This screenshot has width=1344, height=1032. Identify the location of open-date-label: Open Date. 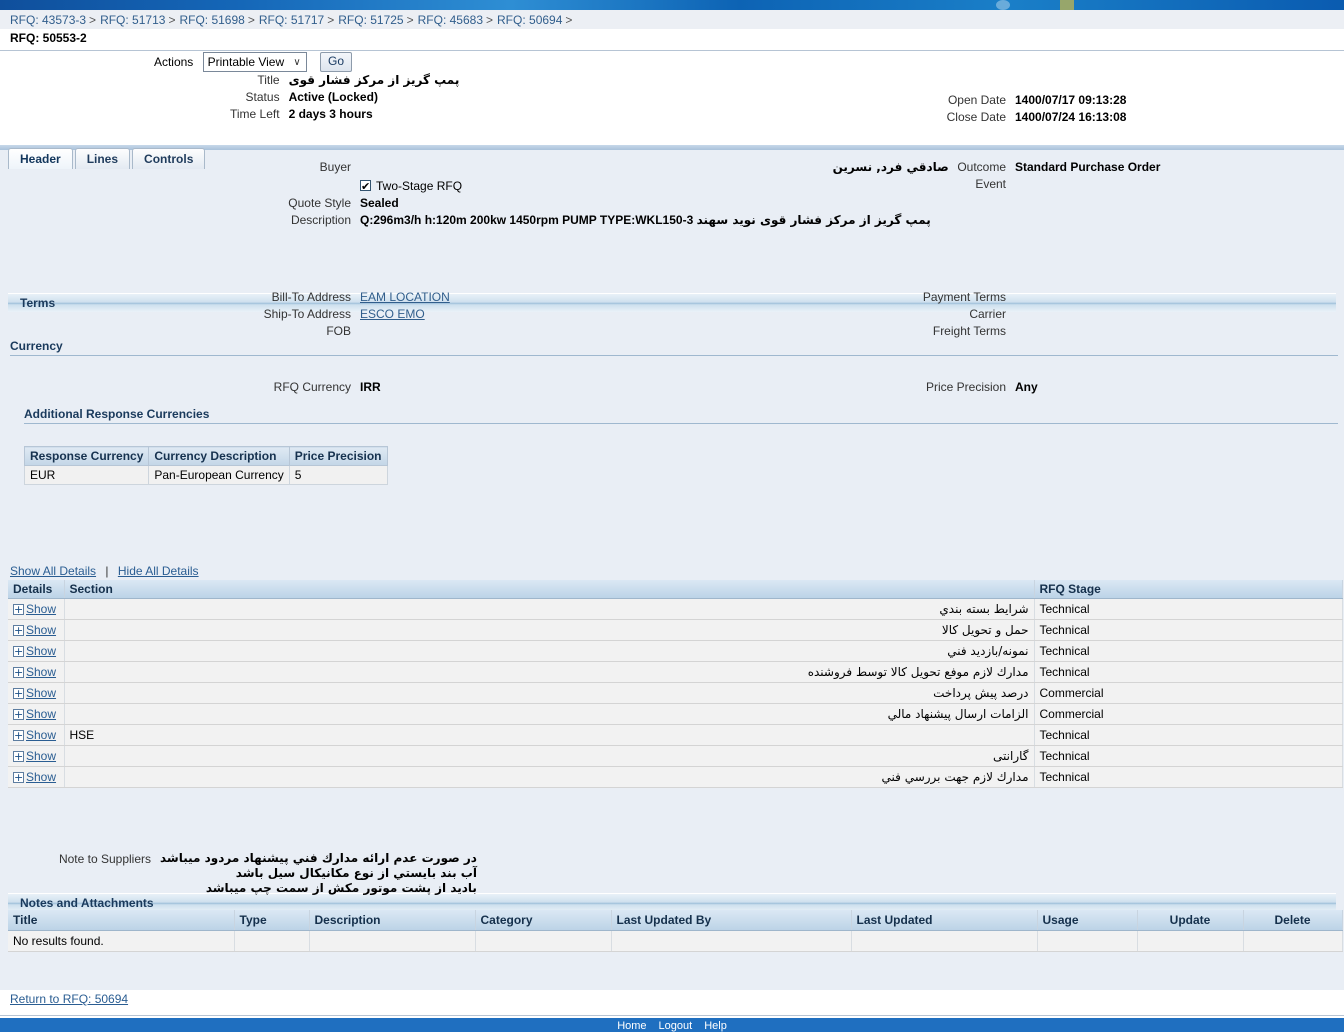
(976, 100).